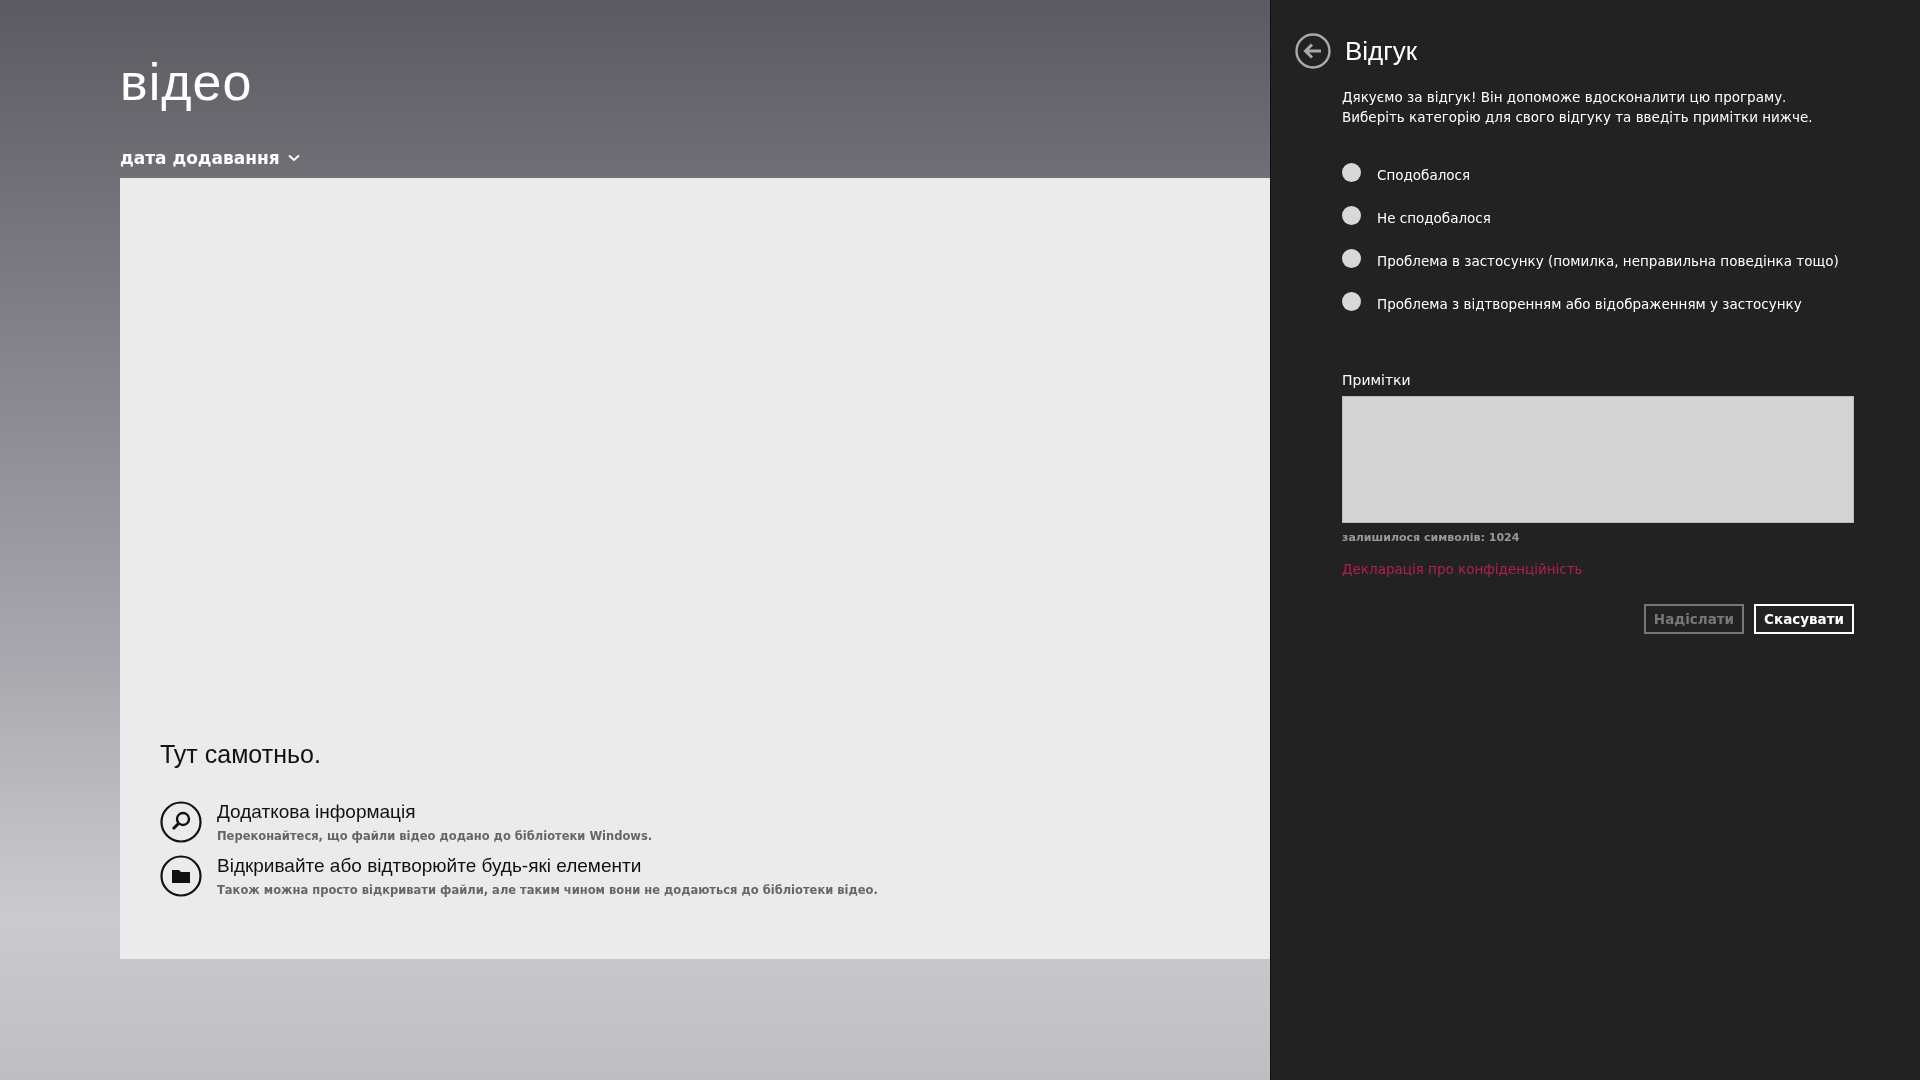 Image resolution: width=1920 pixels, height=1080 pixels. I want to click on category-radio: Проблема з відтворенням або відображенням у застосунку, so click(1572, 304).